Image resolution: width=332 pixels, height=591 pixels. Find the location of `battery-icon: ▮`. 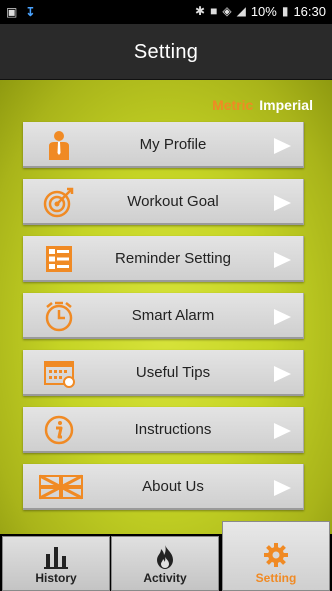

battery-icon: ▮ is located at coordinates (285, 11).